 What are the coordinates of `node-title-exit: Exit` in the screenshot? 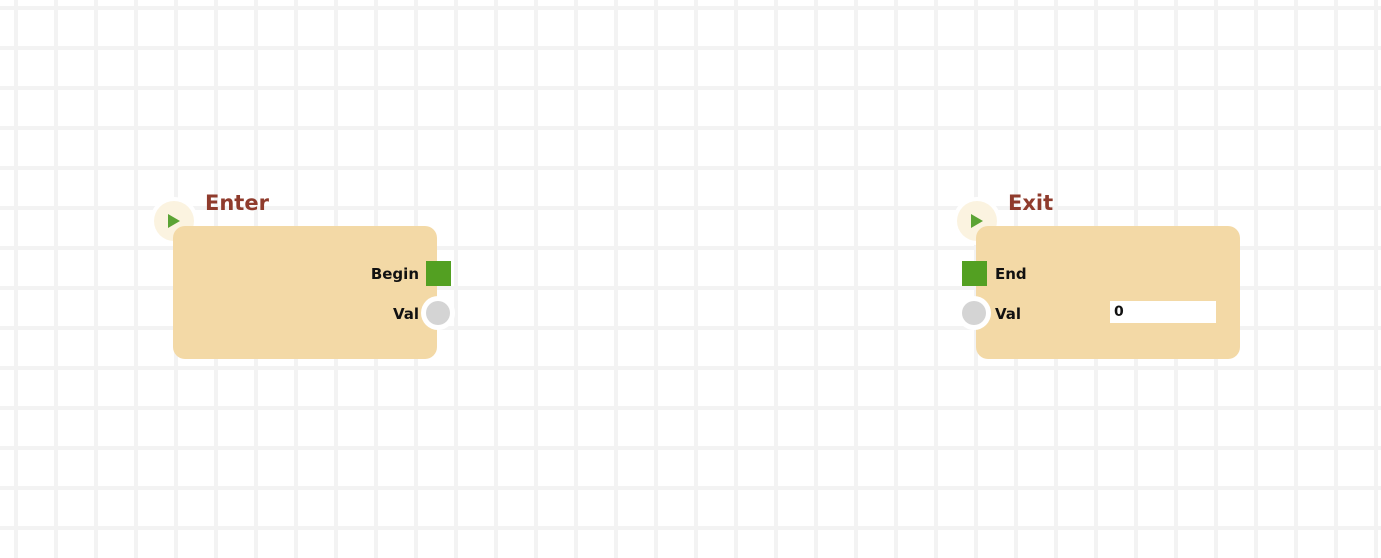 It's located at (1031, 203).